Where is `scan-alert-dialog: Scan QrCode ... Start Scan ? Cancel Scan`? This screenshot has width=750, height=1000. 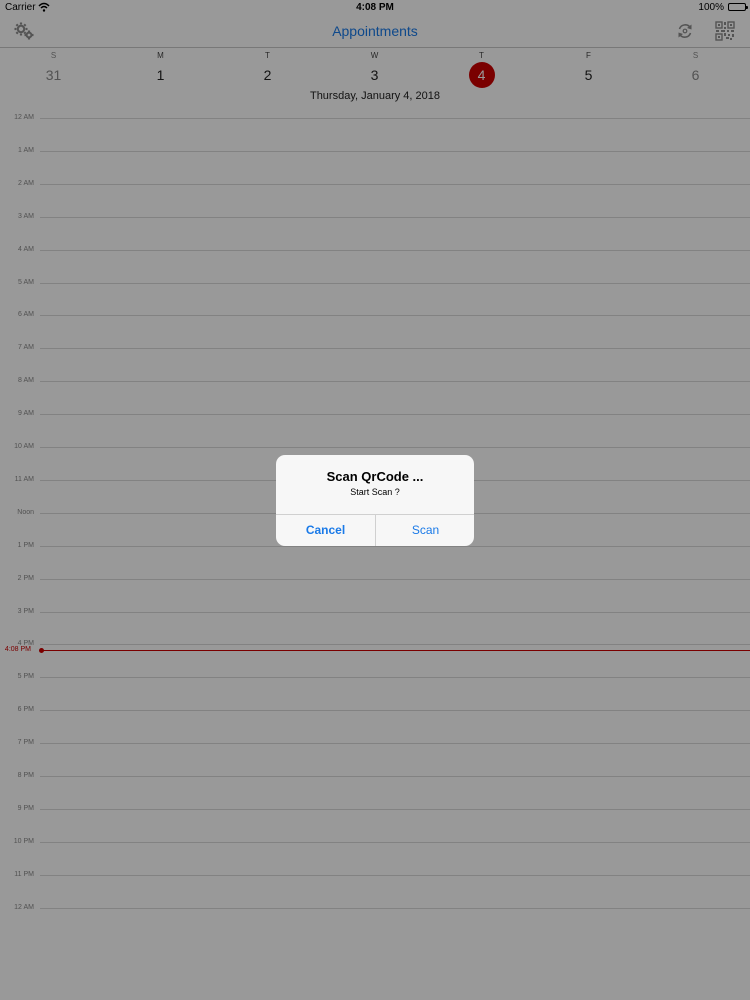
scan-alert-dialog: Scan QrCode ... Start Scan ? Cancel Scan is located at coordinates (375, 500).